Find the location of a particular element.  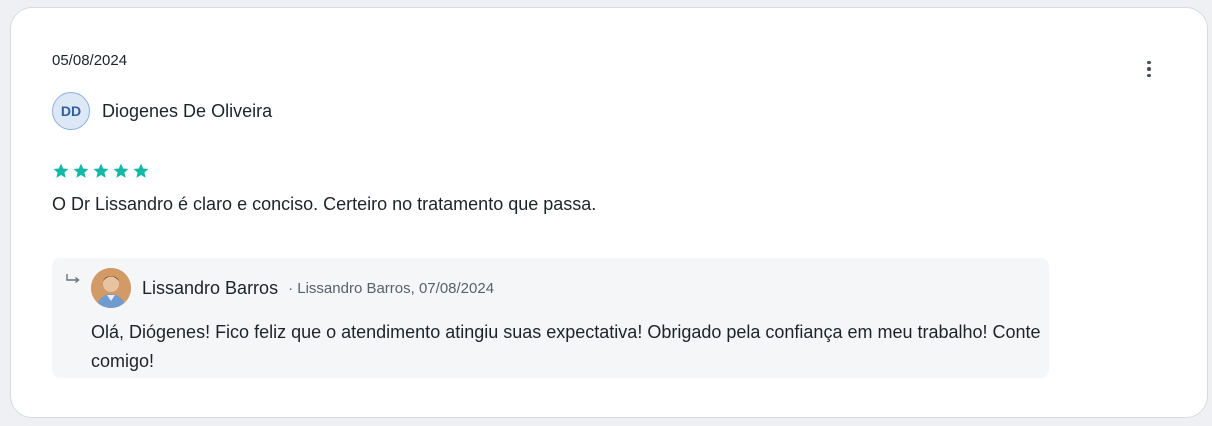

star-rating is located at coordinates (101, 171).